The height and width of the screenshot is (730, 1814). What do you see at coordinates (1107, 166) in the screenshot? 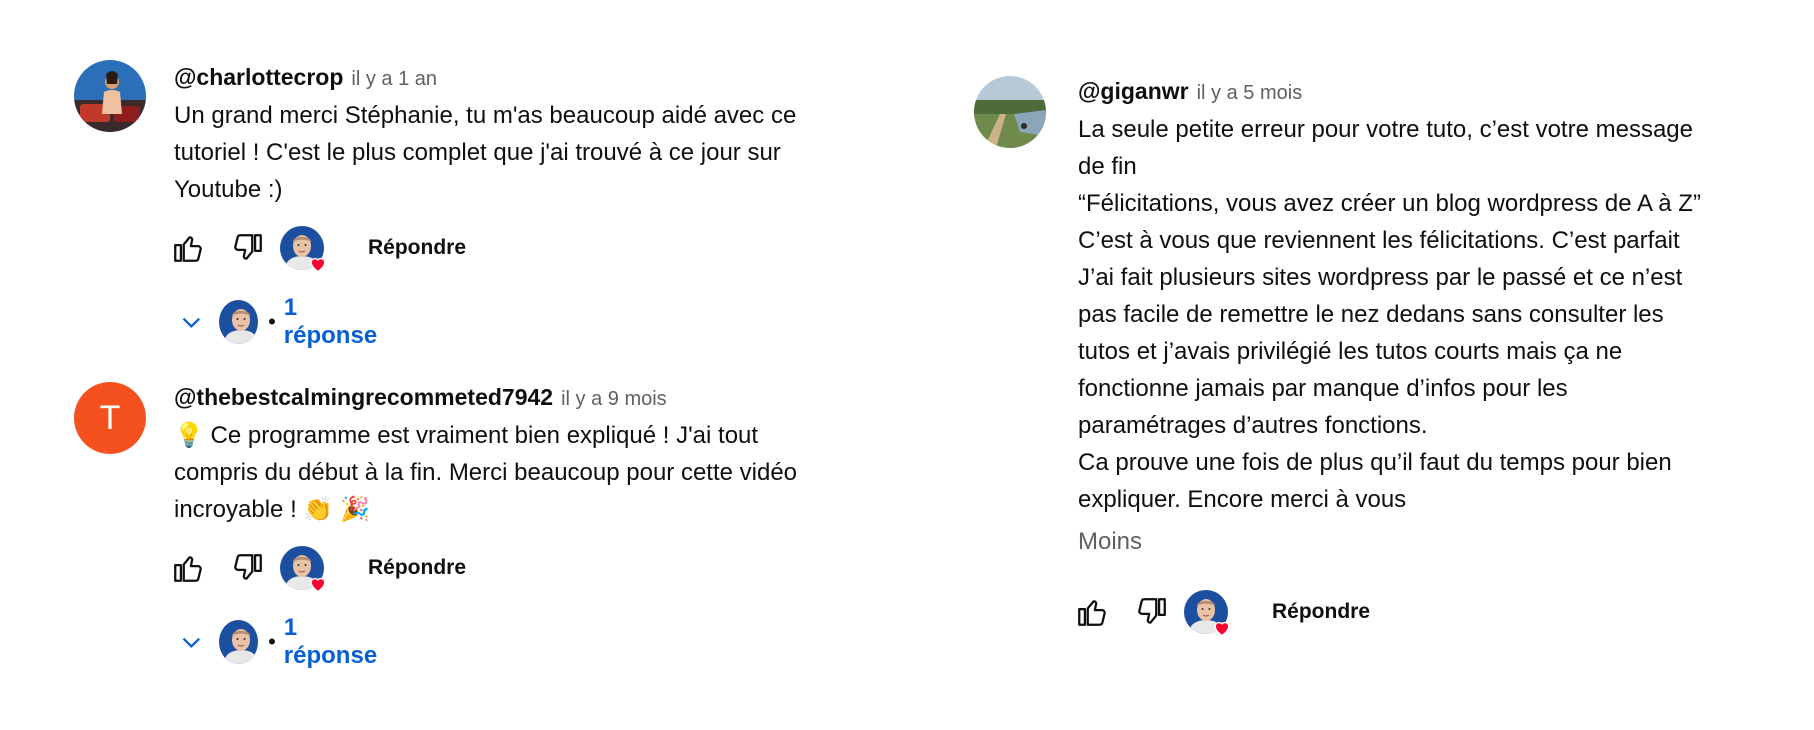
I see `comment-text-line: de fin` at bounding box center [1107, 166].